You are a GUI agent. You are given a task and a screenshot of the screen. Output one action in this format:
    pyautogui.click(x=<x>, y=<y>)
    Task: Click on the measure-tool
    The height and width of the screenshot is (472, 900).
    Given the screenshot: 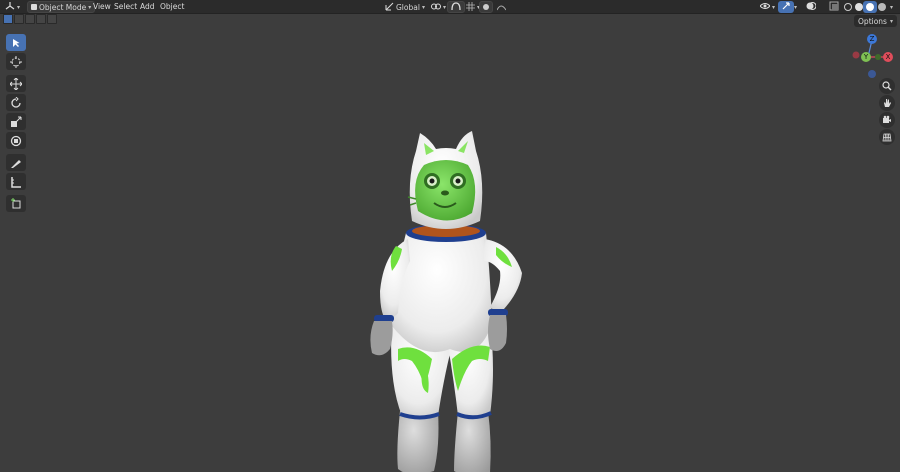 What is the action you would take?
    pyautogui.click(x=16, y=181)
    